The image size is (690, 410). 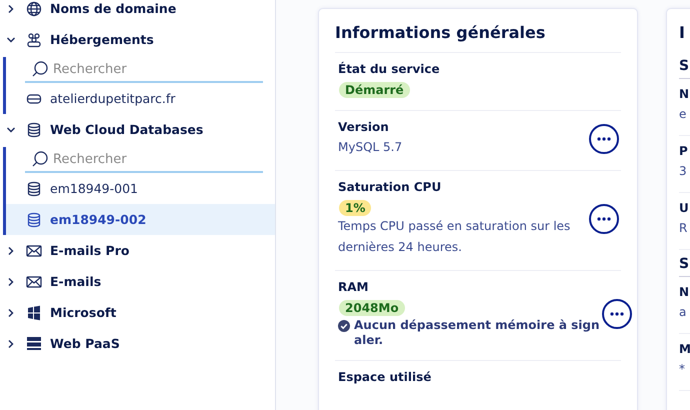 I want to click on field-label: Espace utilisé, so click(x=385, y=377).